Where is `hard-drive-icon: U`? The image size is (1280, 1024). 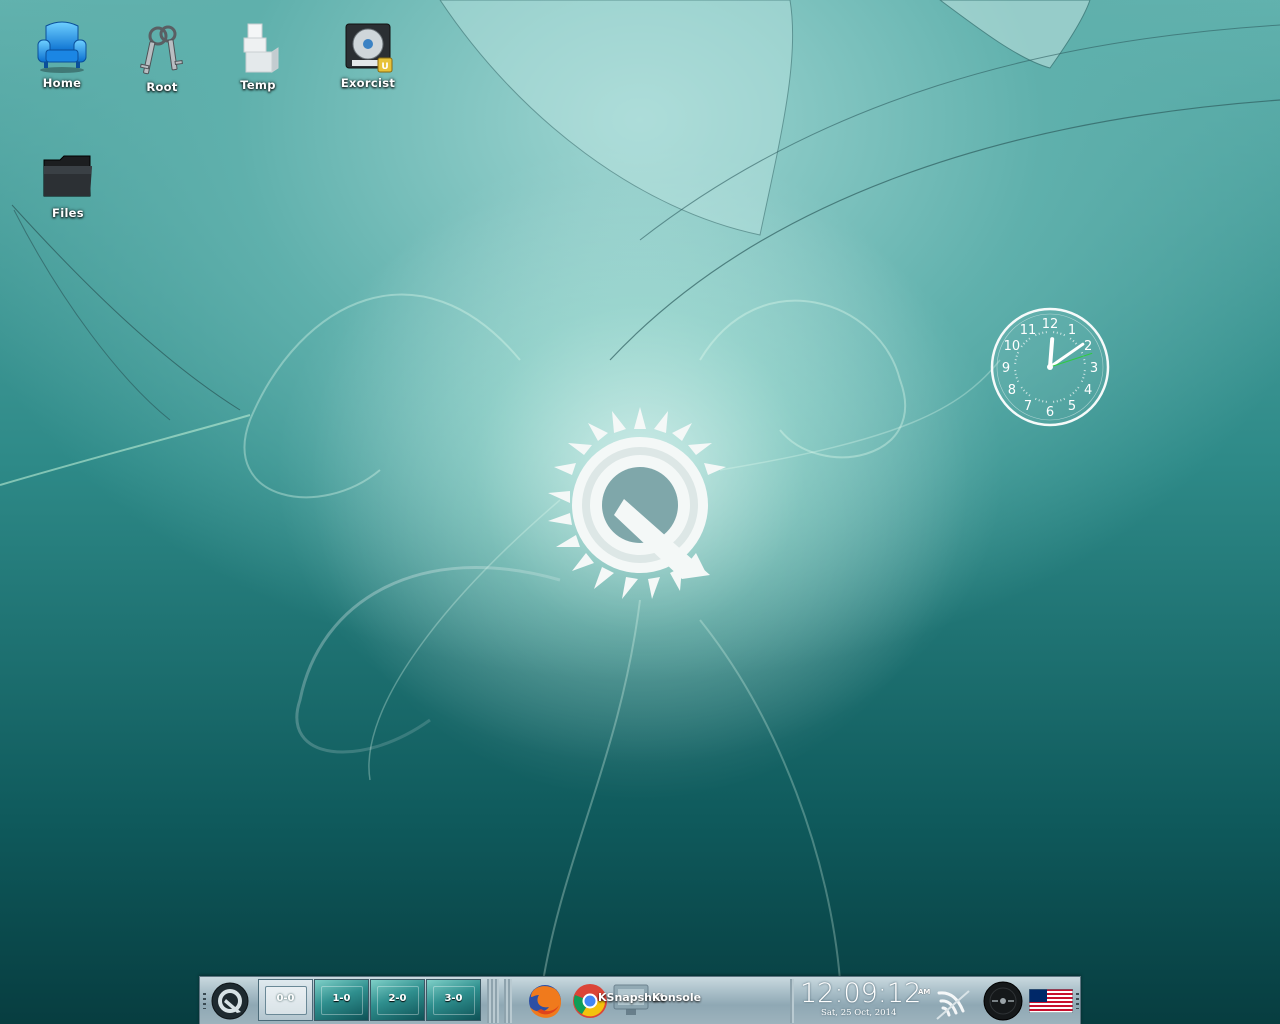 hard-drive-icon: U is located at coordinates (369, 48).